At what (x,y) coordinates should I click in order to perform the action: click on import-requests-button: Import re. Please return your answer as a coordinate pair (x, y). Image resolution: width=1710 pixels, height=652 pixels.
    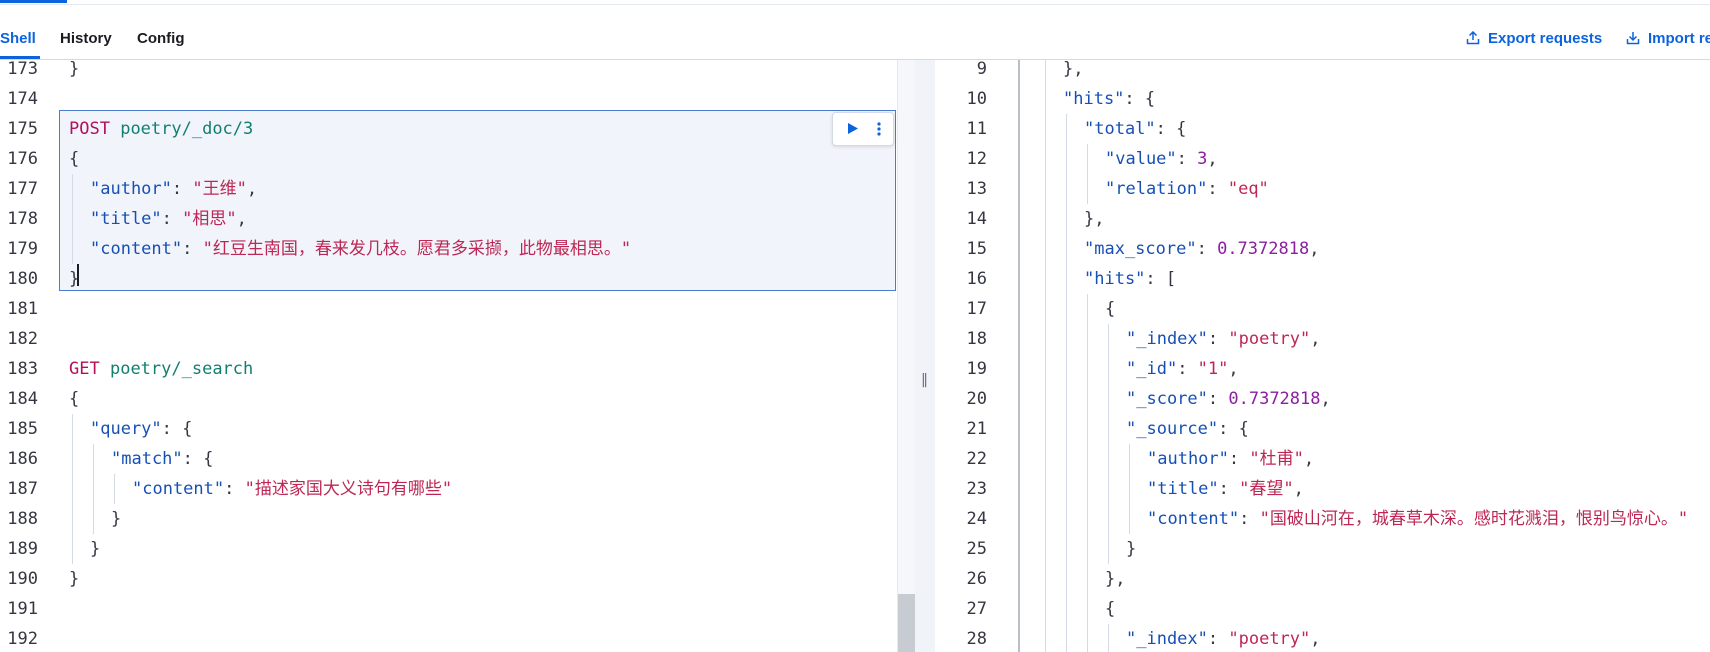
    Looking at the image, I should click on (1668, 38).